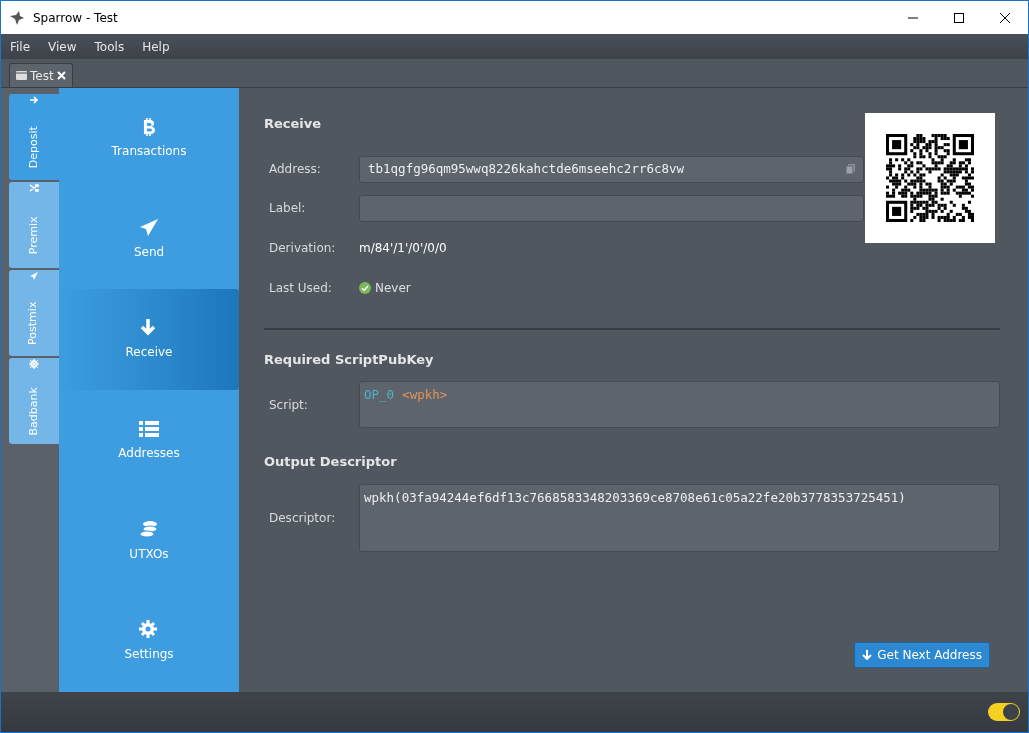 This screenshot has width=1029, height=733. Describe the element at coordinates (302, 248) in the screenshot. I see `field-label: Derivation:` at that location.